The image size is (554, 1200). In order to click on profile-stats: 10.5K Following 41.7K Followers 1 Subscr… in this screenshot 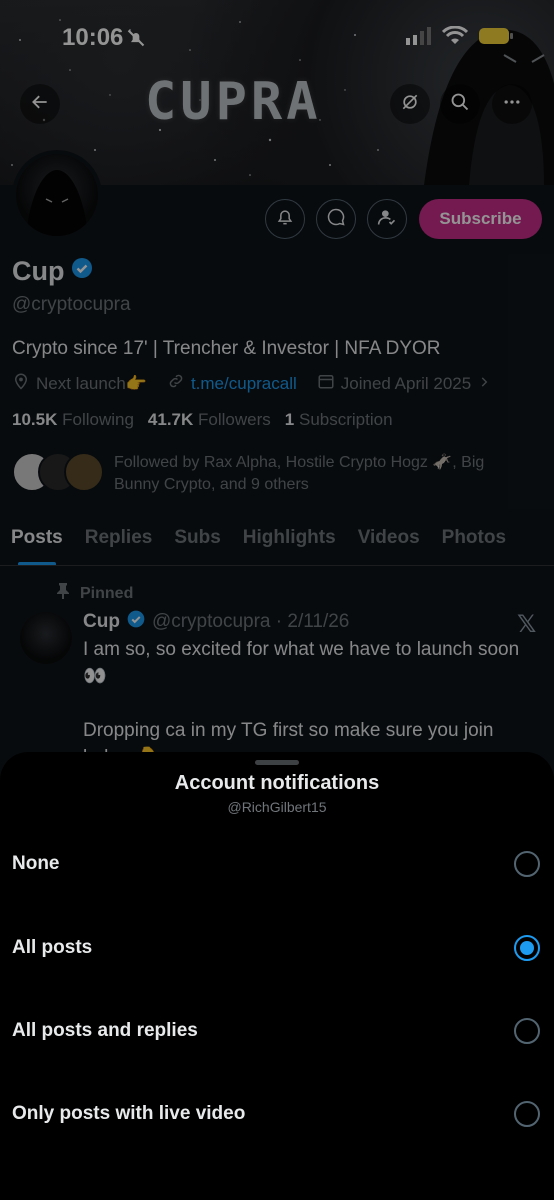, I will do `click(202, 420)`.